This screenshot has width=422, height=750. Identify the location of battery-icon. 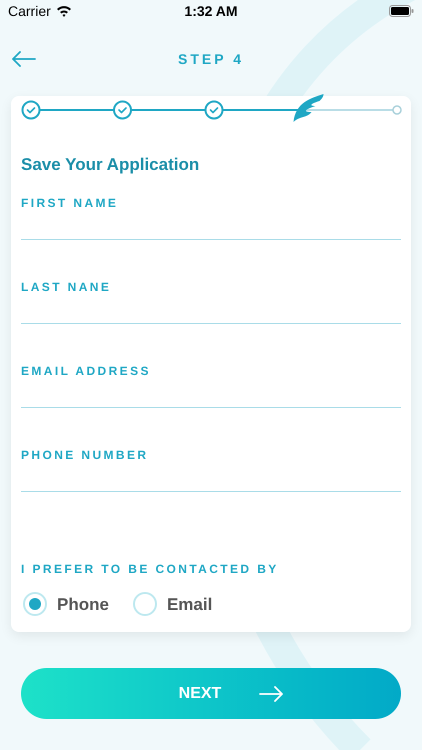
(401, 11).